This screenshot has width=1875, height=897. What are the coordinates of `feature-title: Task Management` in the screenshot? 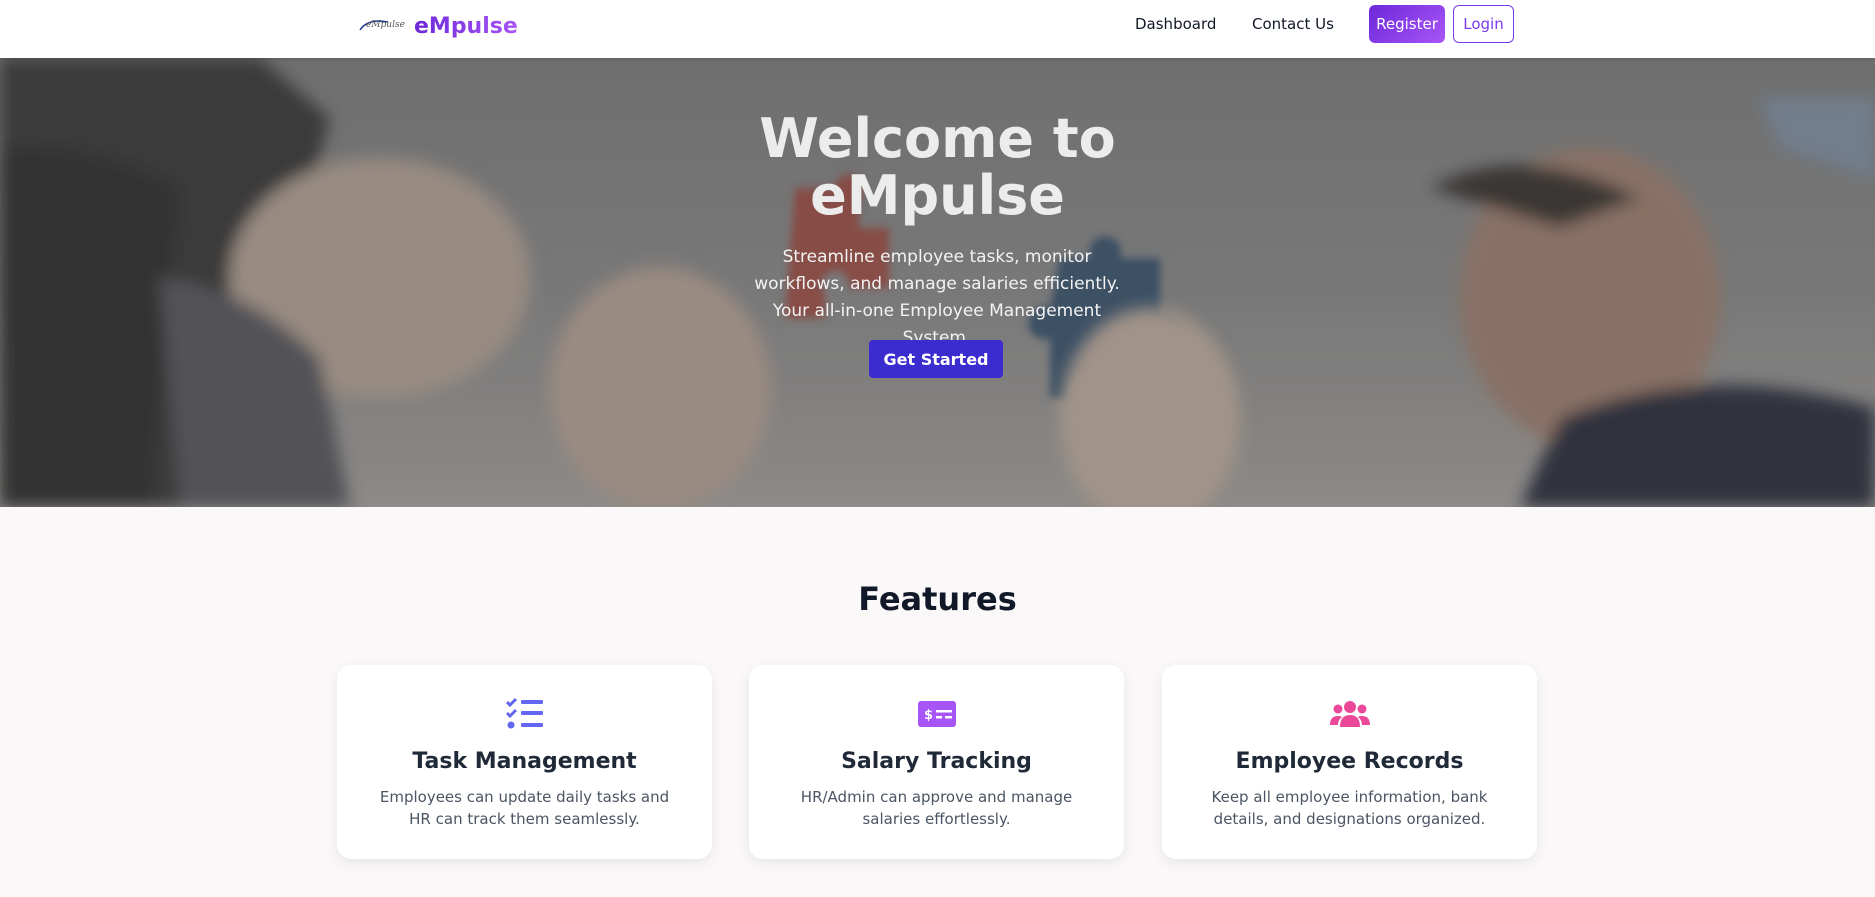 It's located at (524, 761).